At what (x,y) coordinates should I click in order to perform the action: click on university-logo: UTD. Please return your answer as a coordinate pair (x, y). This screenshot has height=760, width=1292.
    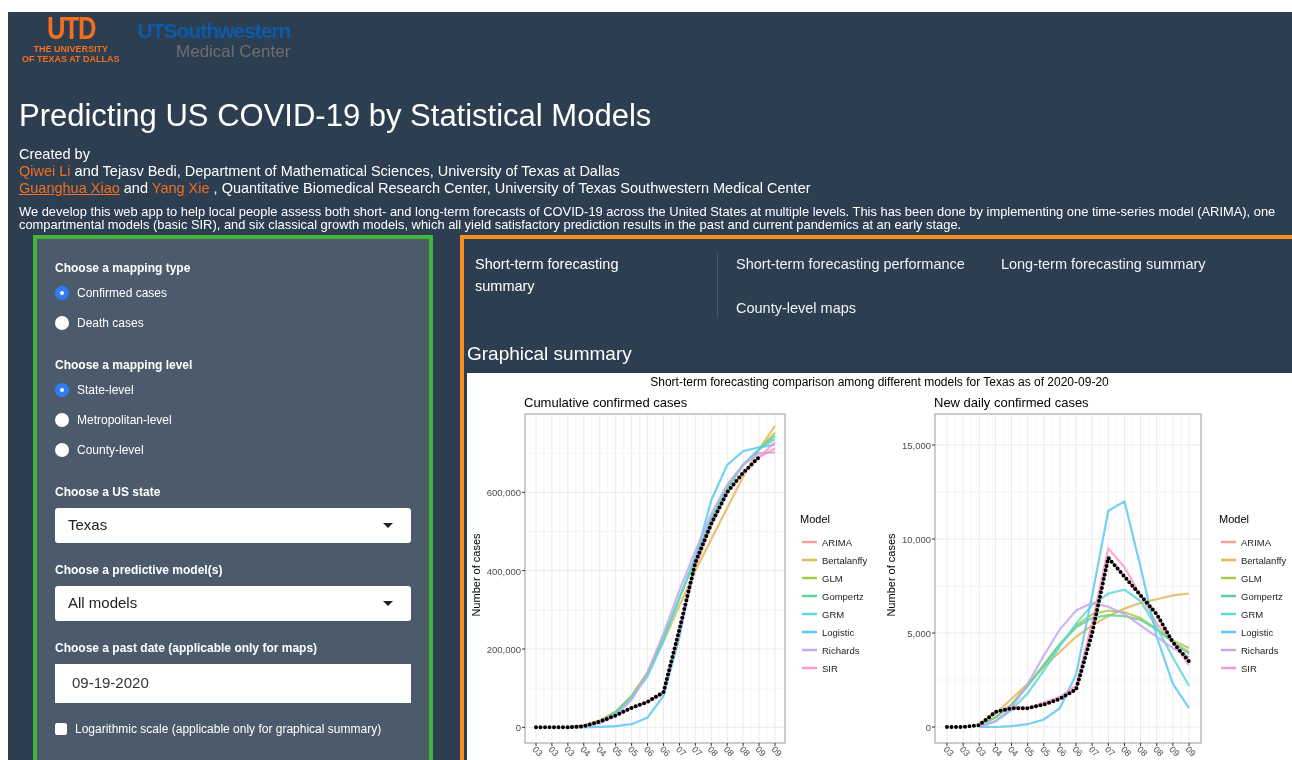
    Looking at the image, I should click on (70, 28).